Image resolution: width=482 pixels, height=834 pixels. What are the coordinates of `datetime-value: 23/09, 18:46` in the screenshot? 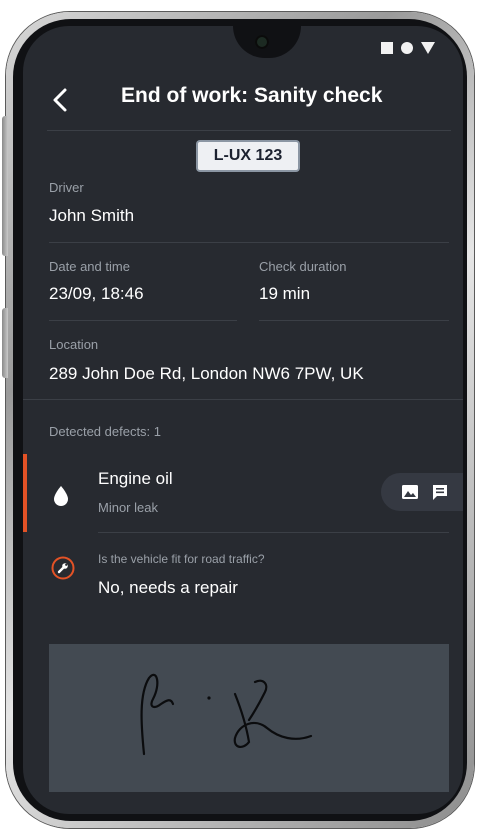 It's located at (96, 293).